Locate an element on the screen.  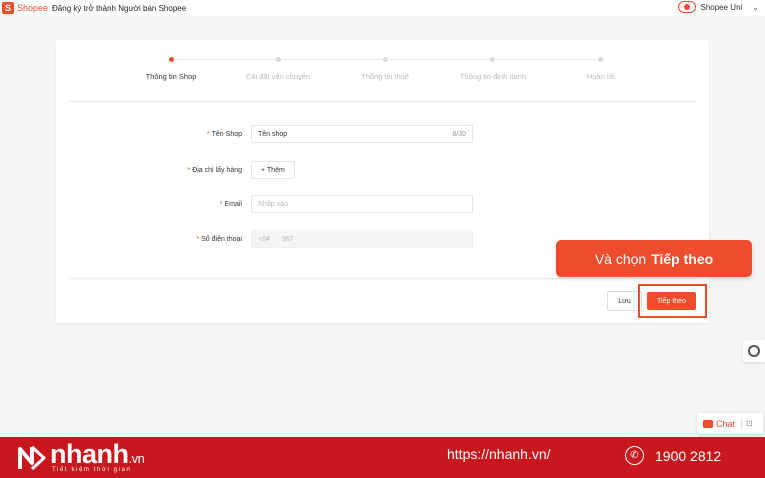
step-label-shipping: Cài đặt vận chuyển is located at coordinates (278, 76).